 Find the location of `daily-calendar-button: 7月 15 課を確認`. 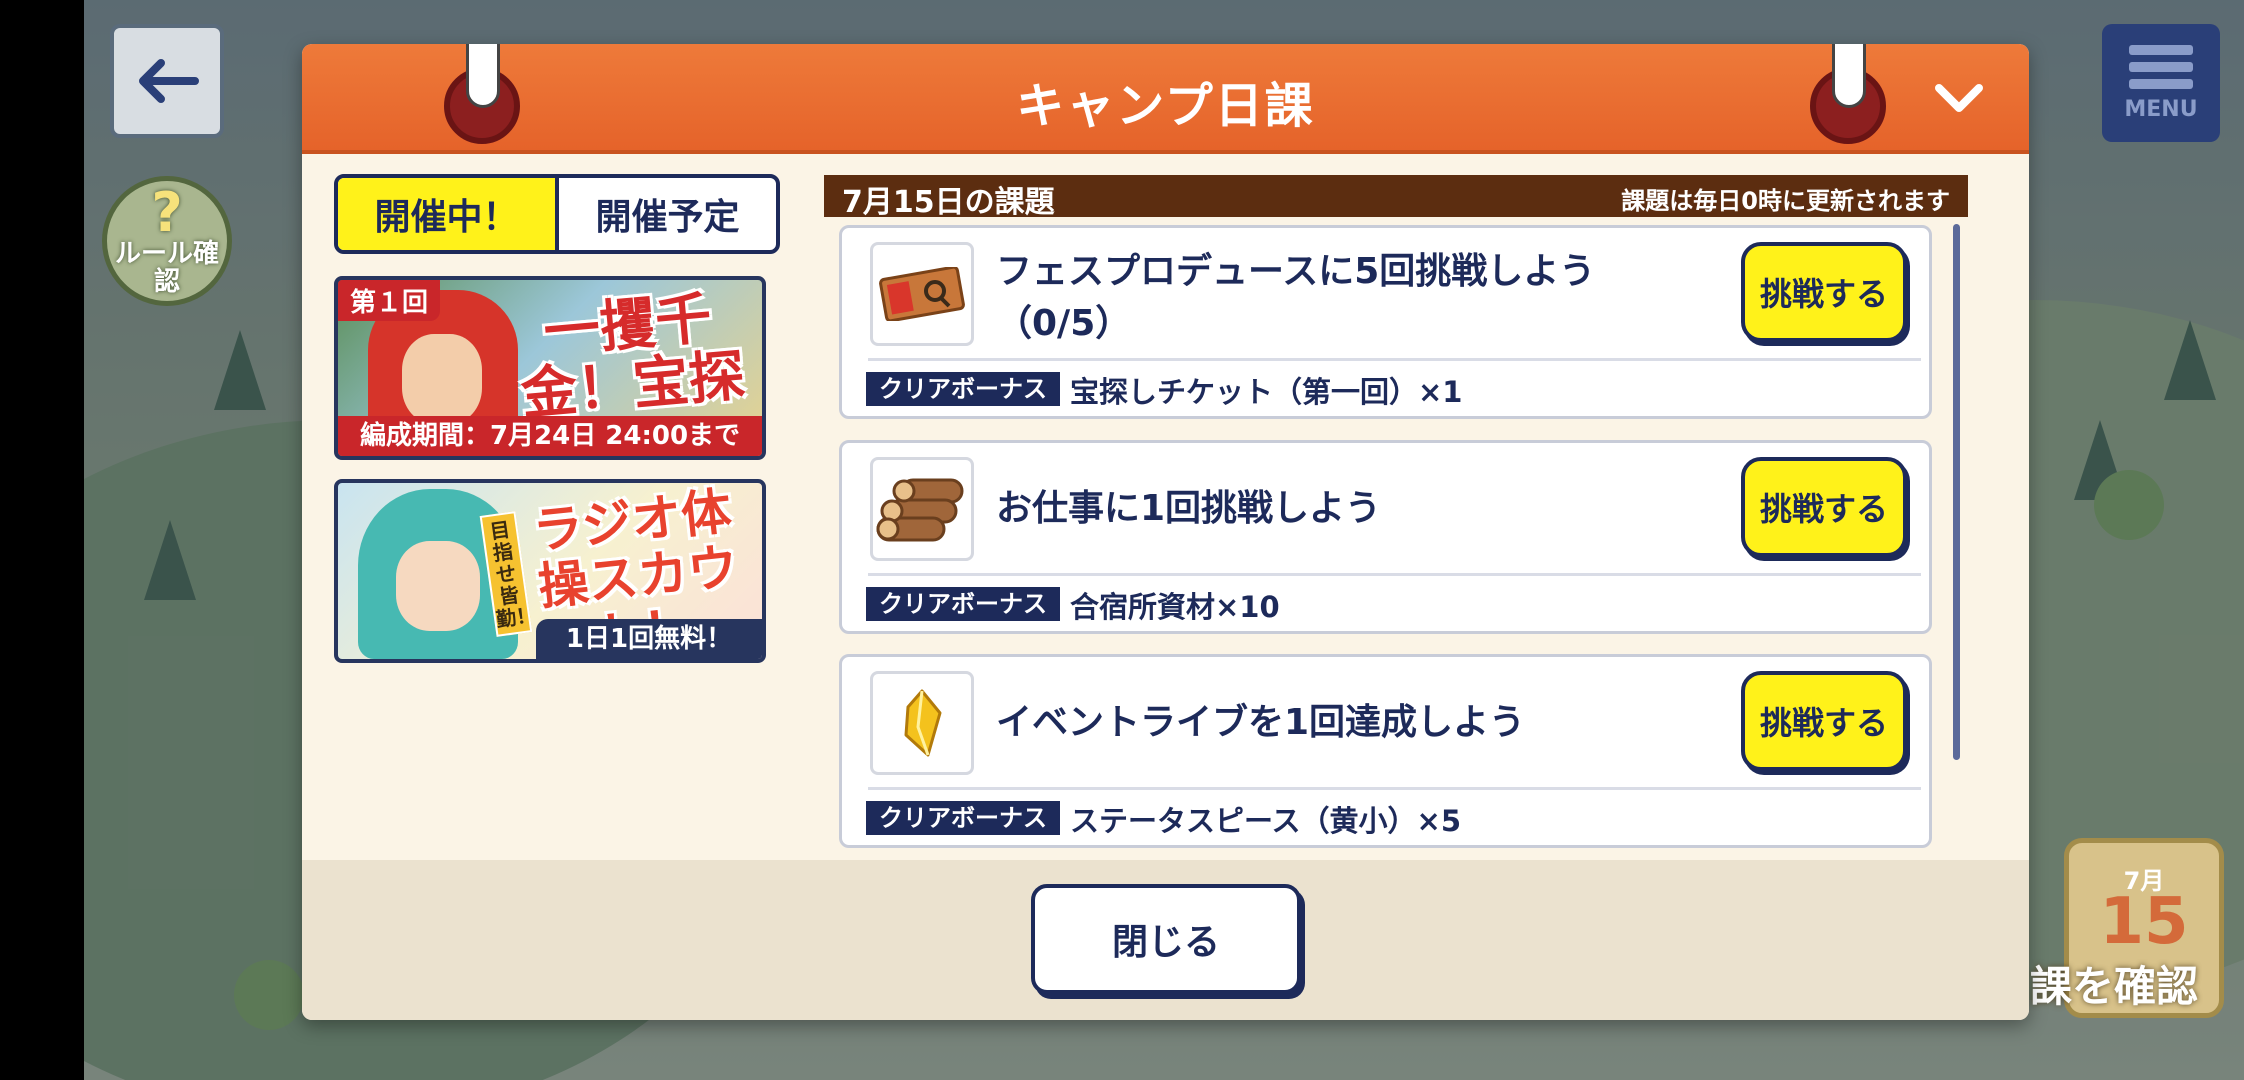

daily-calendar-button: 7月 15 課を確認 is located at coordinates (2127, 928).